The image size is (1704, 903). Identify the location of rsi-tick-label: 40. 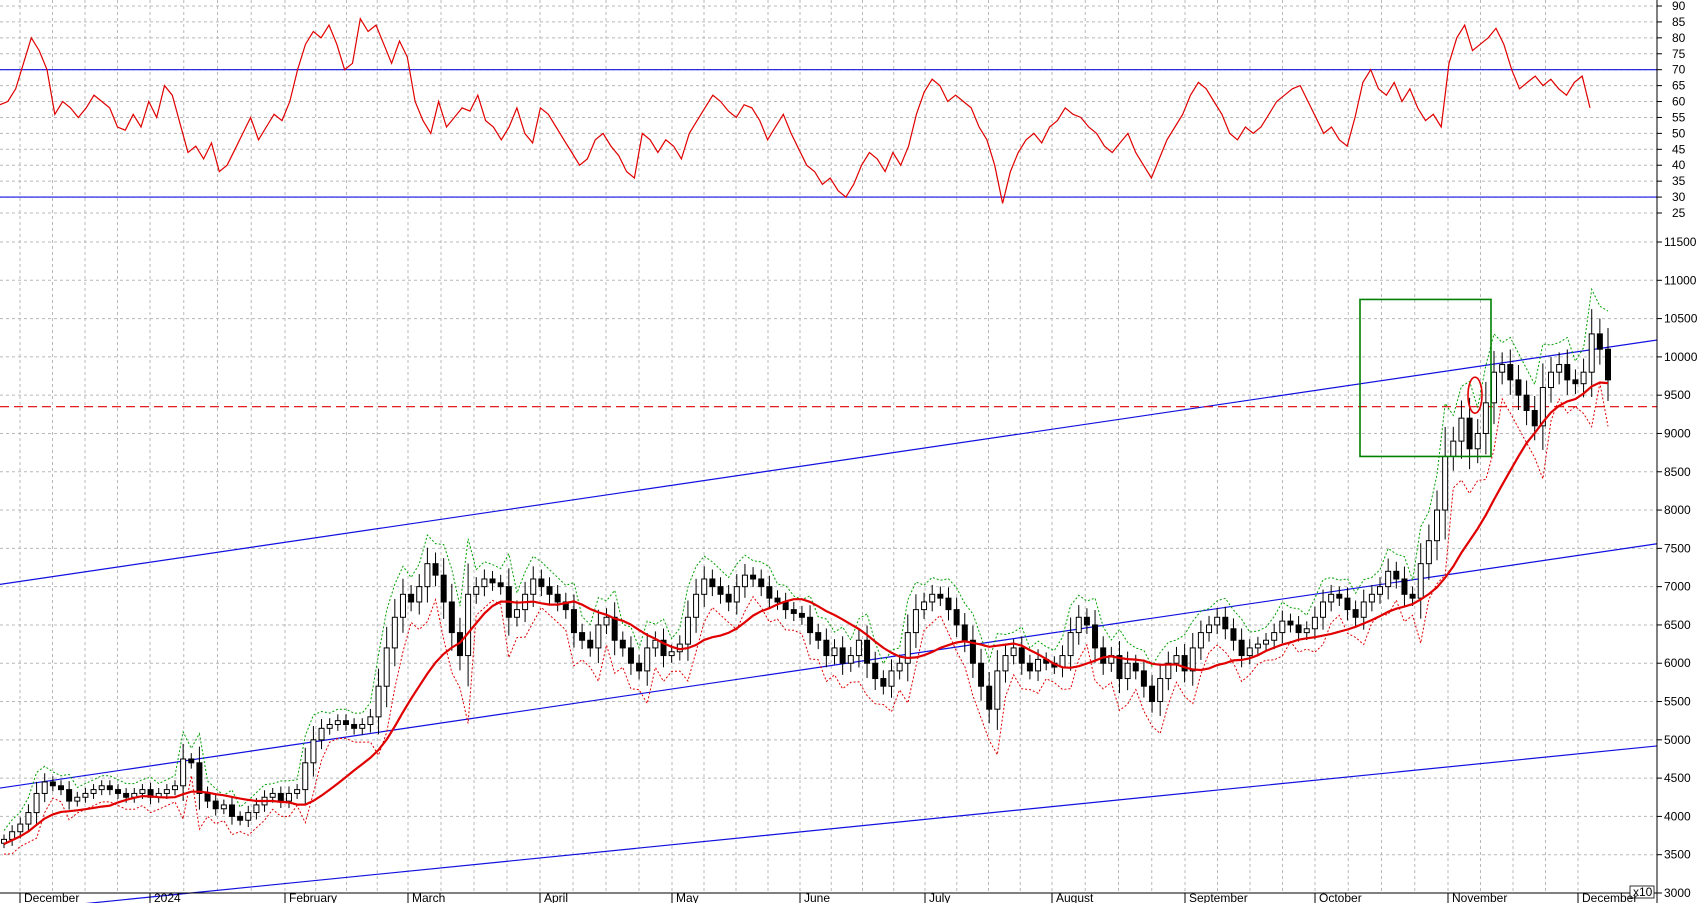
(1679, 165).